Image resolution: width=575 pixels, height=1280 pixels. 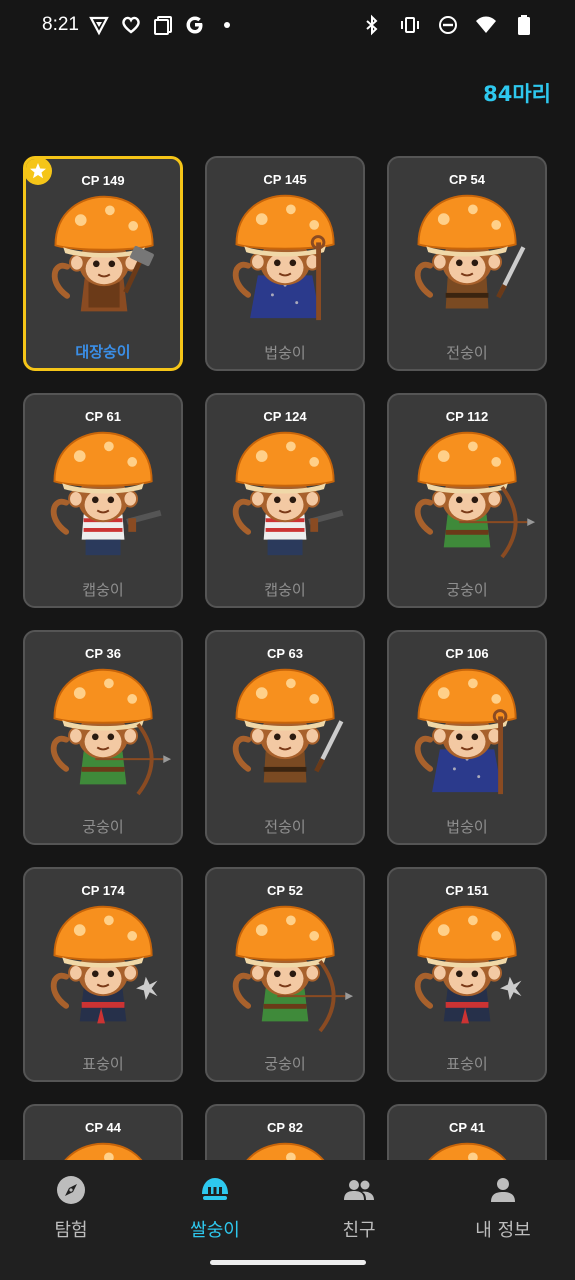 I want to click on card-name: 대장숭이, so click(x=103, y=352).